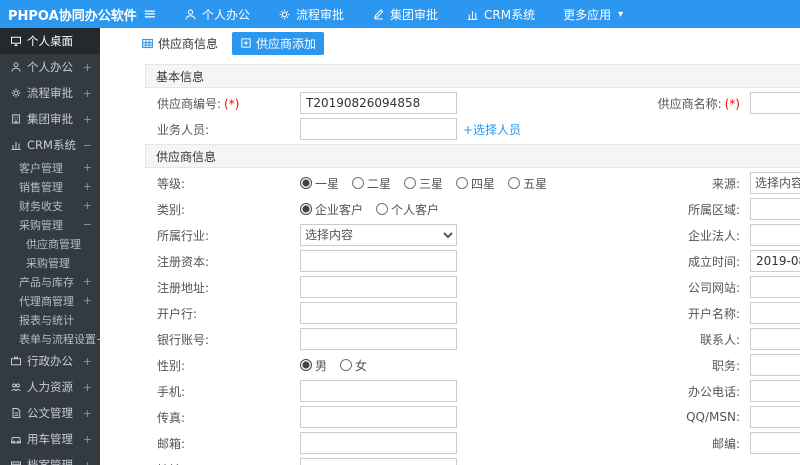  I want to click on field-label: 开户名称:, so click(713, 313).